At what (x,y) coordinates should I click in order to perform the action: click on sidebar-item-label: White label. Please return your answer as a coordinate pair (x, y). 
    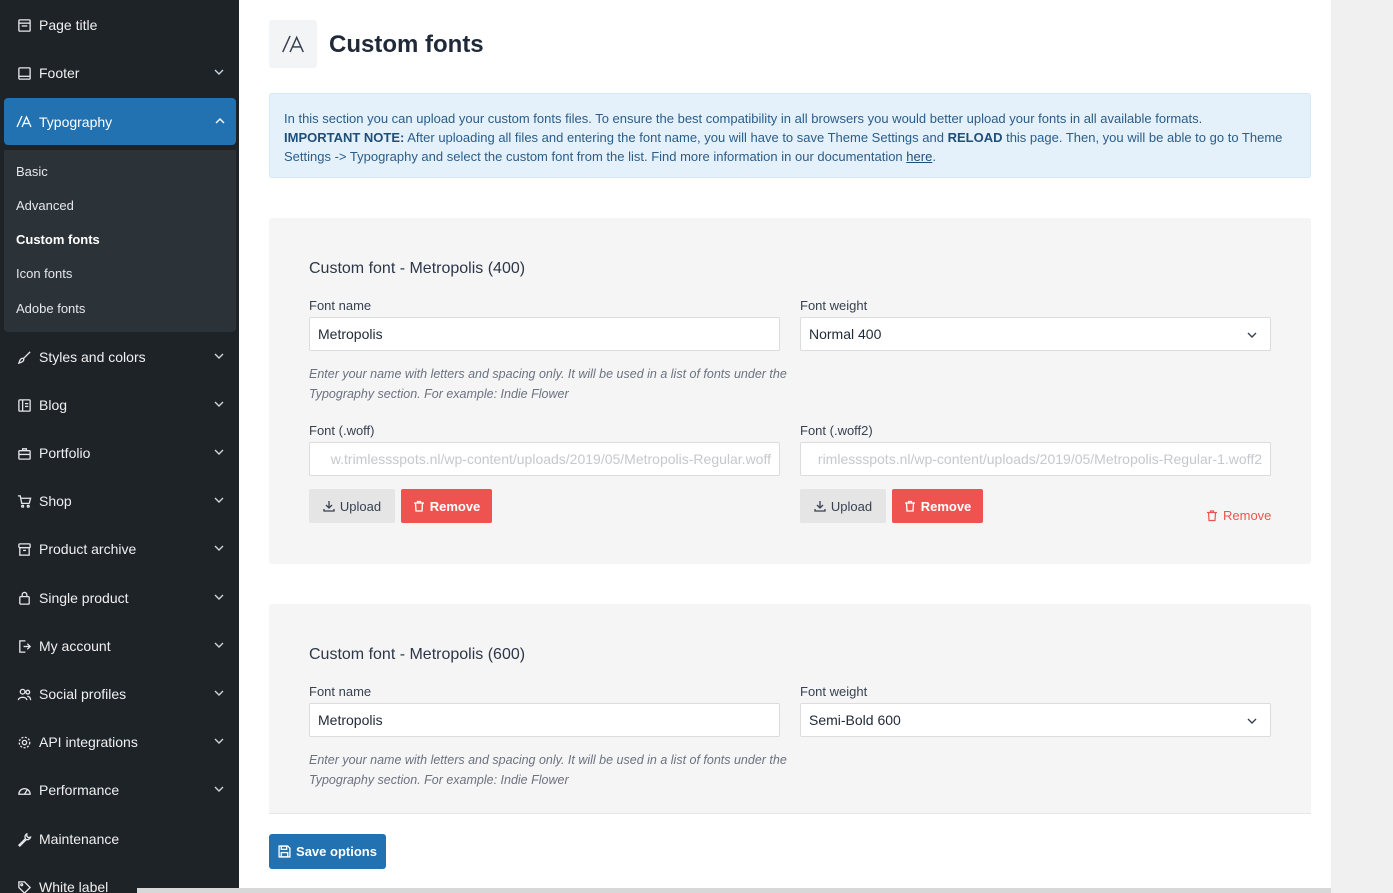
    Looking at the image, I should click on (74, 886).